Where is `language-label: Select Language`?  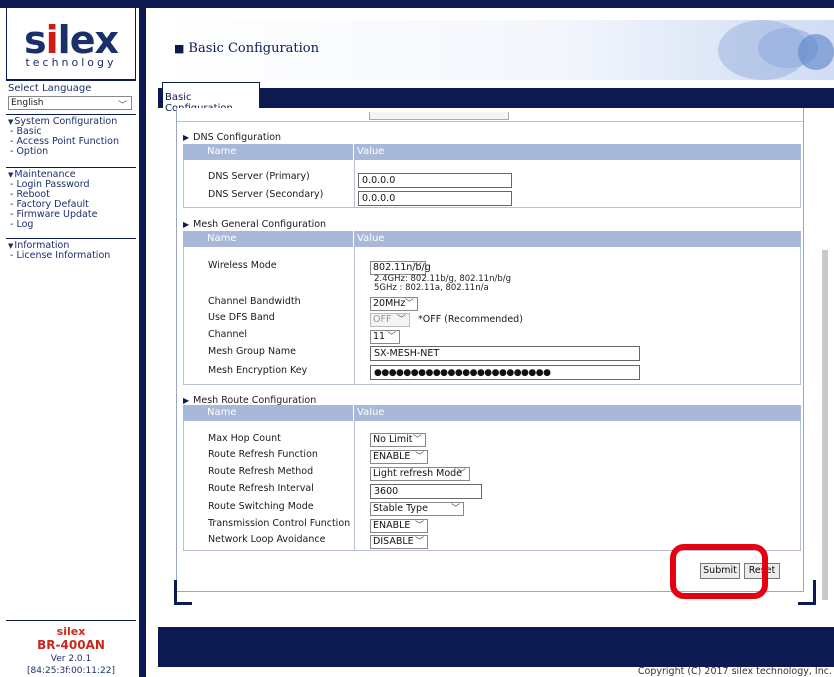
language-label: Select Language is located at coordinates (50, 88).